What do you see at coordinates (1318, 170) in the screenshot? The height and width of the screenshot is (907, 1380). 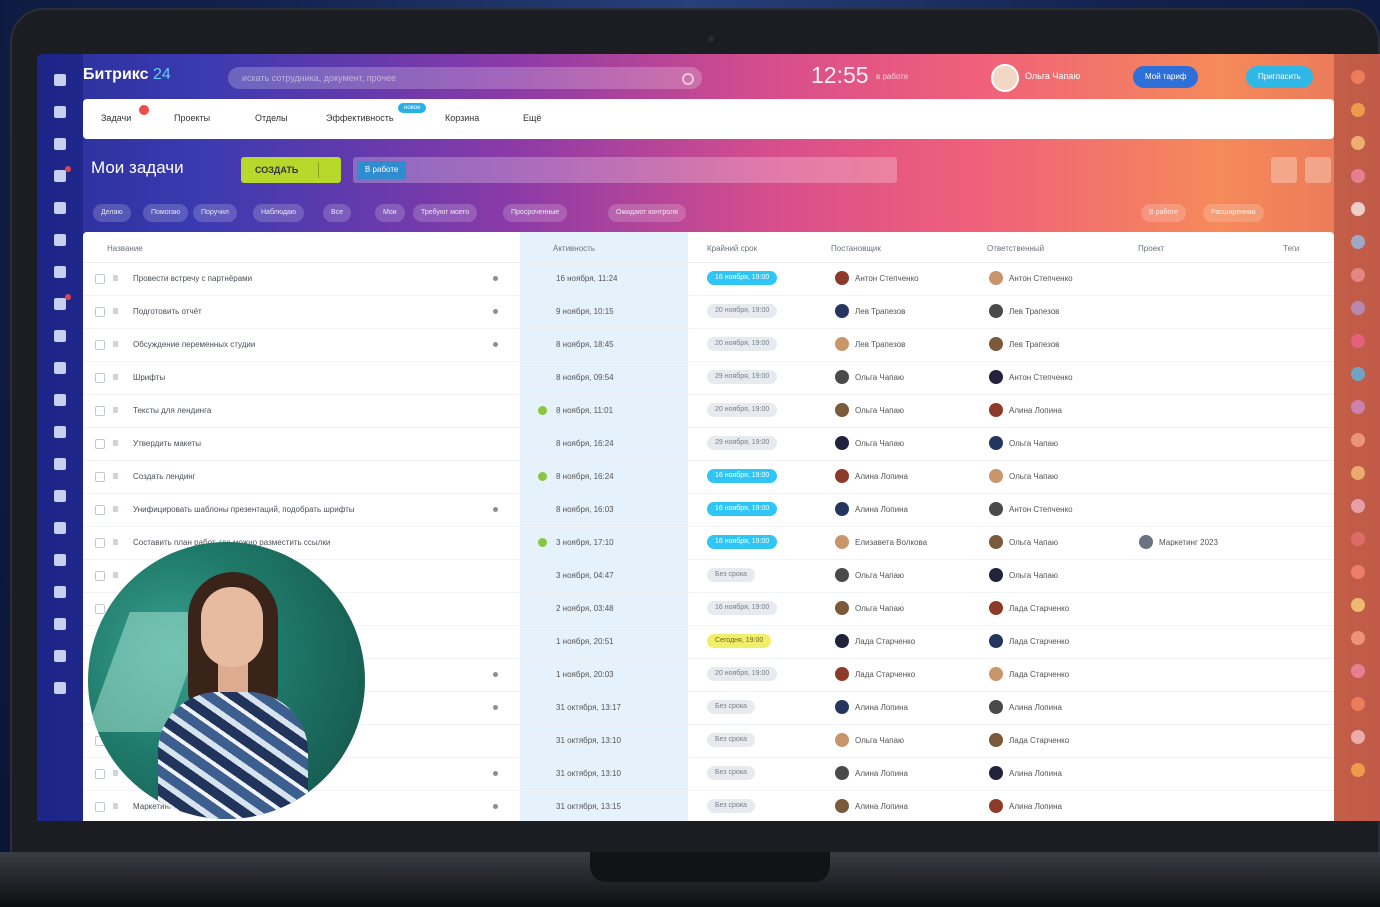 I see `lightning-icon` at bounding box center [1318, 170].